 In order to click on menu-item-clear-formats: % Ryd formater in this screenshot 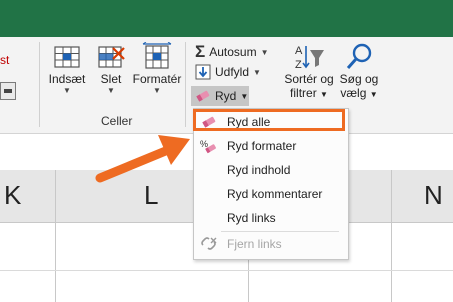, I will do `click(271, 146)`.